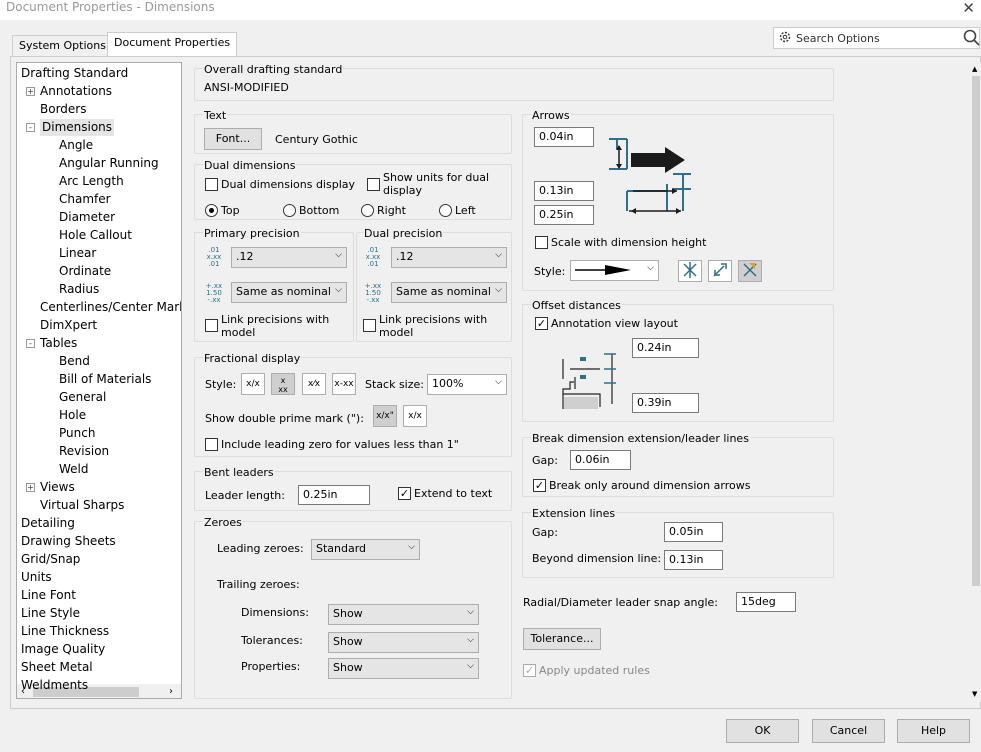 The image size is (981, 752). What do you see at coordinates (79, 289) in the screenshot?
I see `tree-item: Radius` at bounding box center [79, 289].